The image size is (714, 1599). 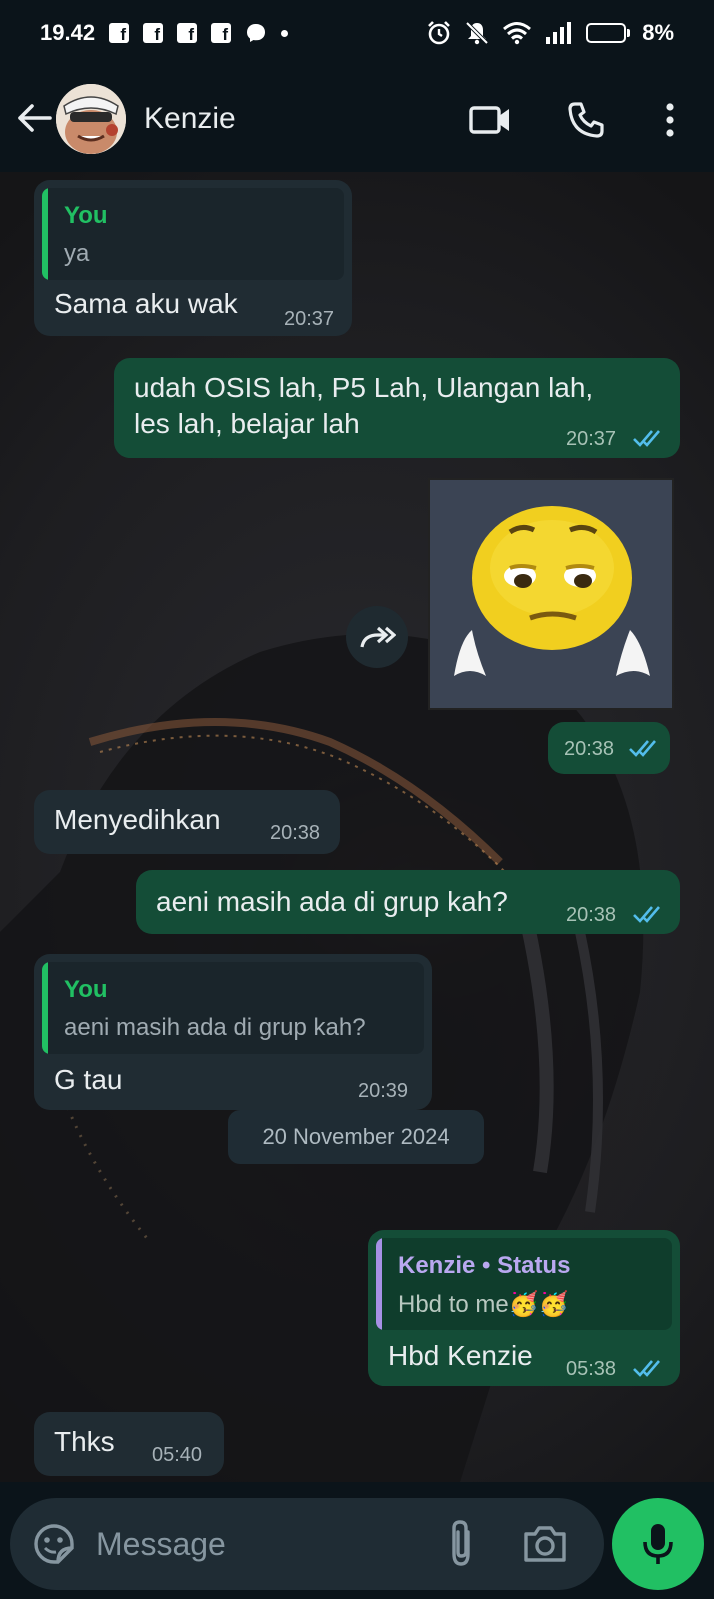 What do you see at coordinates (84, 1441) in the screenshot?
I see `message-text: Thks` at bounding box center [84, 1441].